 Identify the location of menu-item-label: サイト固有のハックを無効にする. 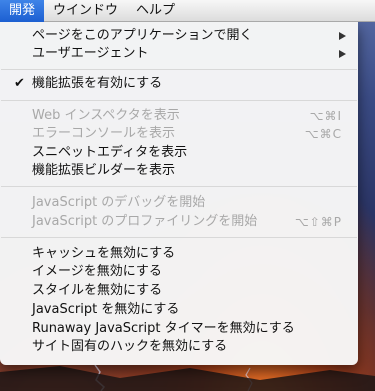
(130, 346).